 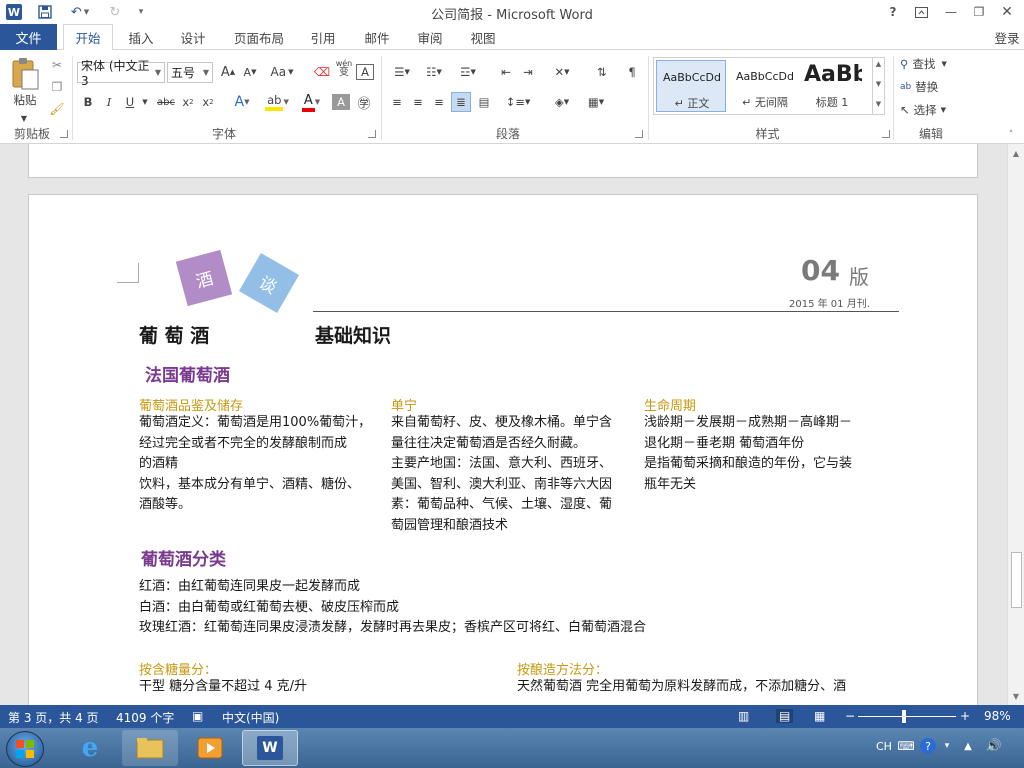 I want to click on shrink-font-icon: A ▼, so click(x=250, y=72).